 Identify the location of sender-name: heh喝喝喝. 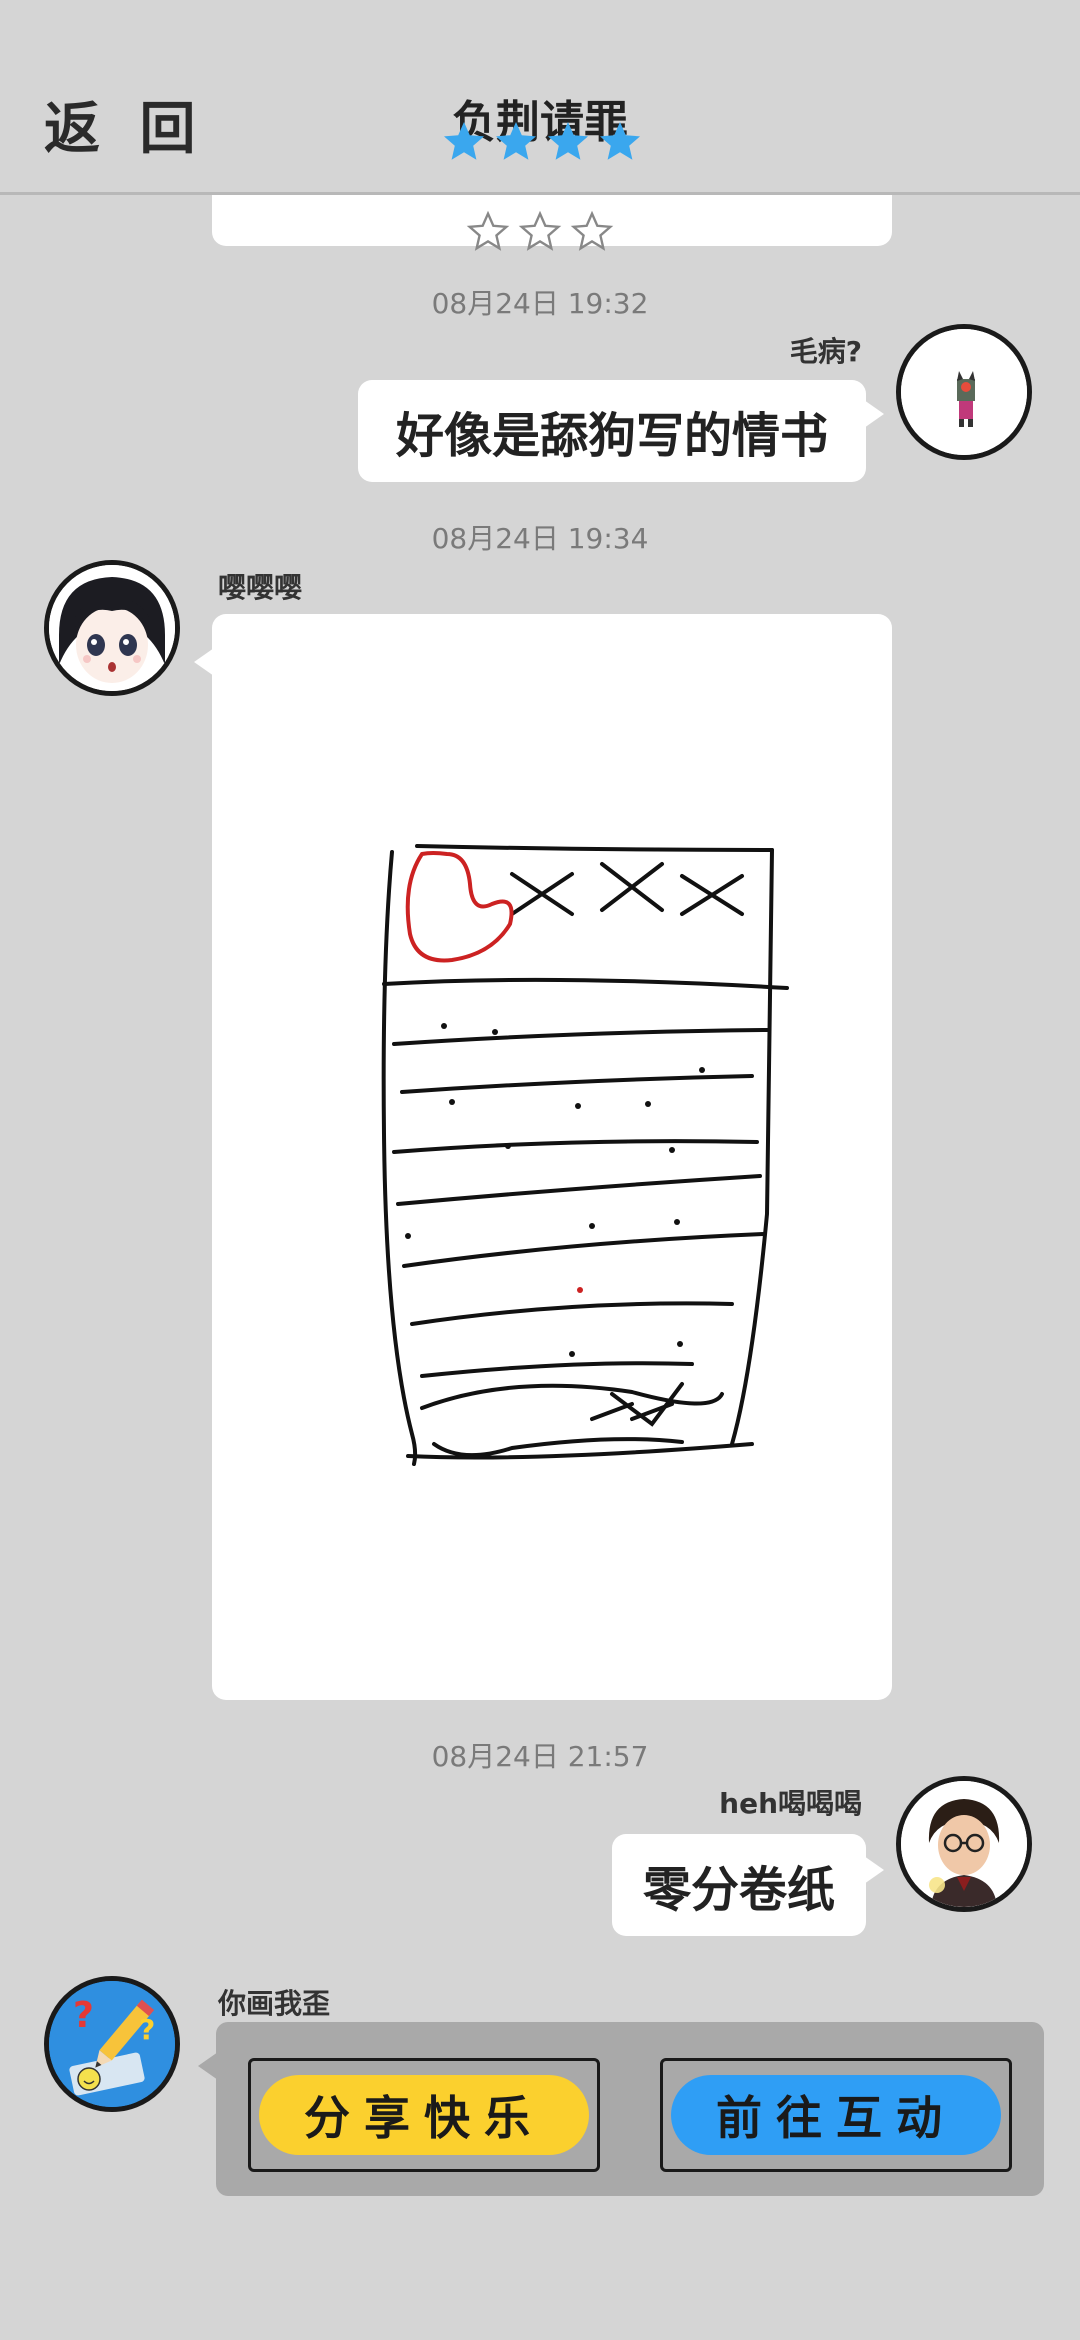
(790, 1803).